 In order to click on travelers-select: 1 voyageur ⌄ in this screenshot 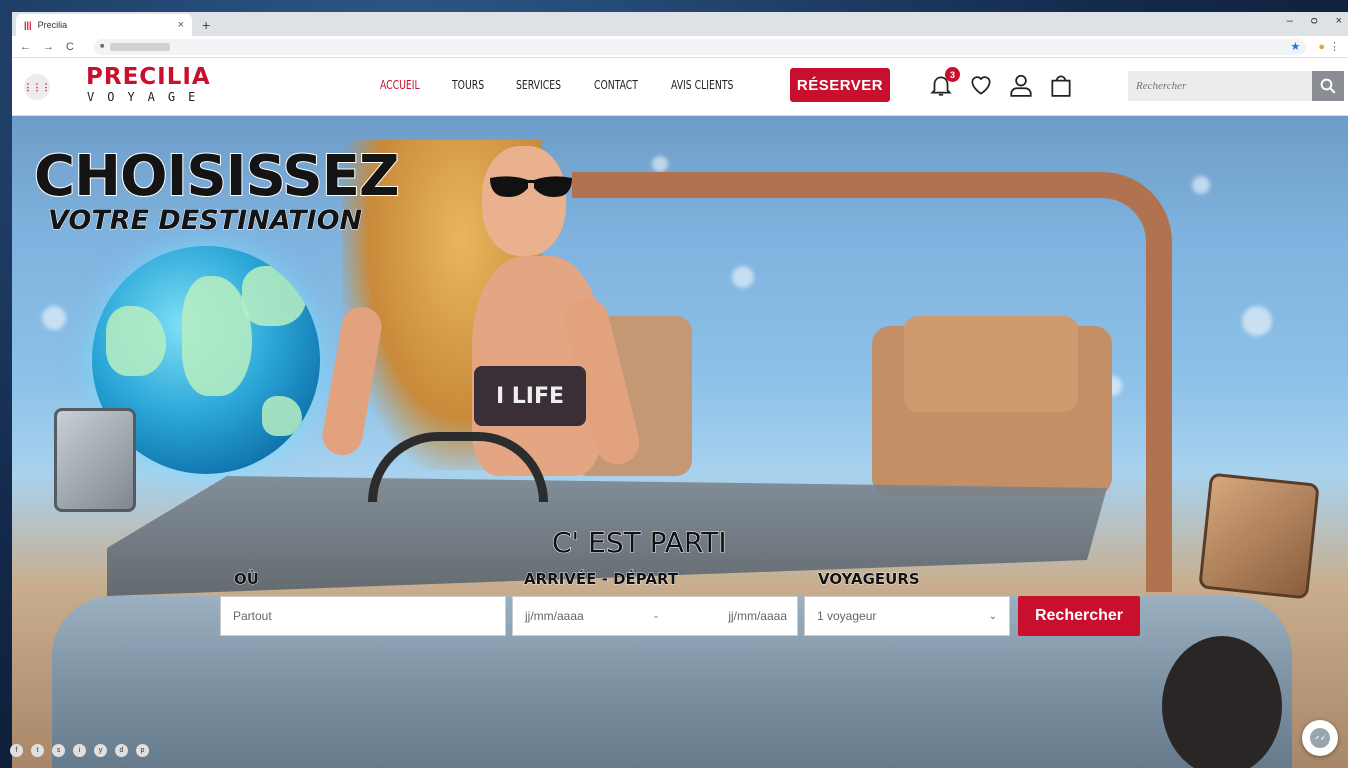, I will do `click(907, 616)`.